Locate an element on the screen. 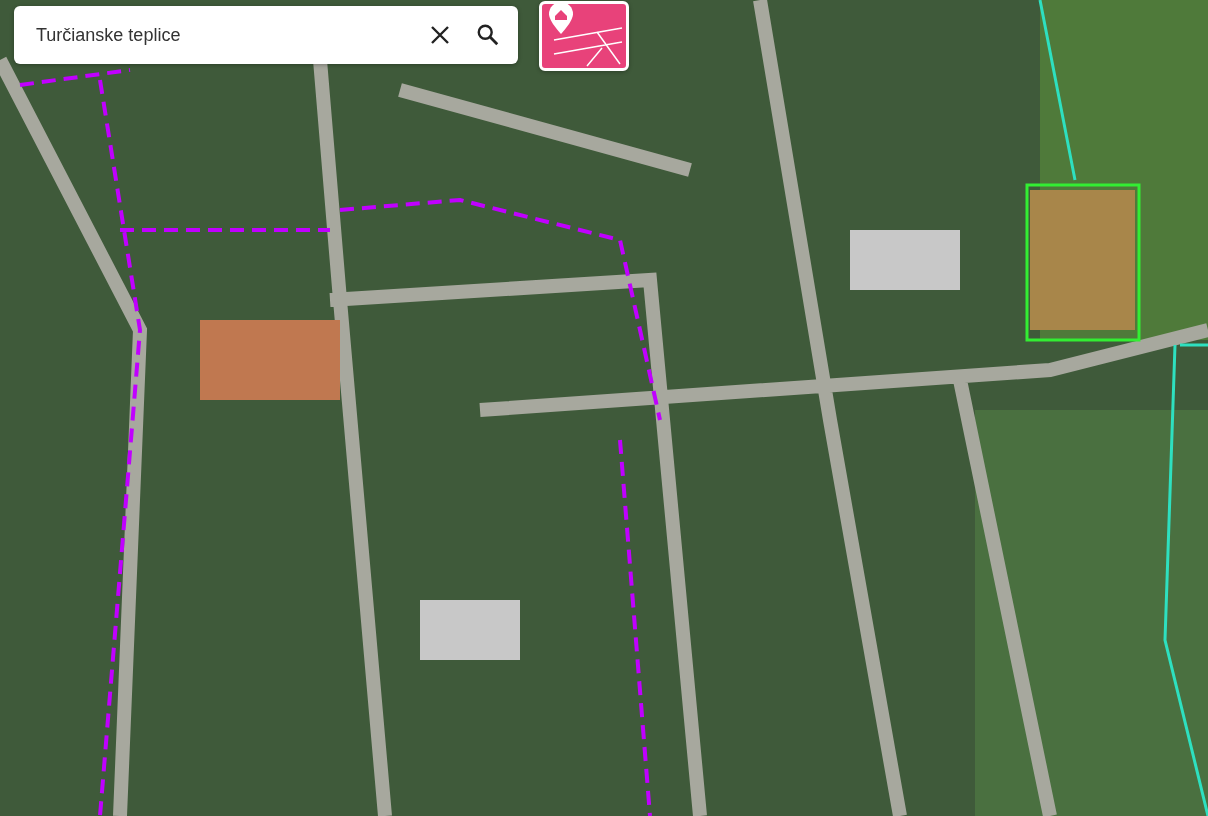 The height and width of the screenshot is (816, 1208). search-field: Turčianske teplice is located at coordinates (224, 35).